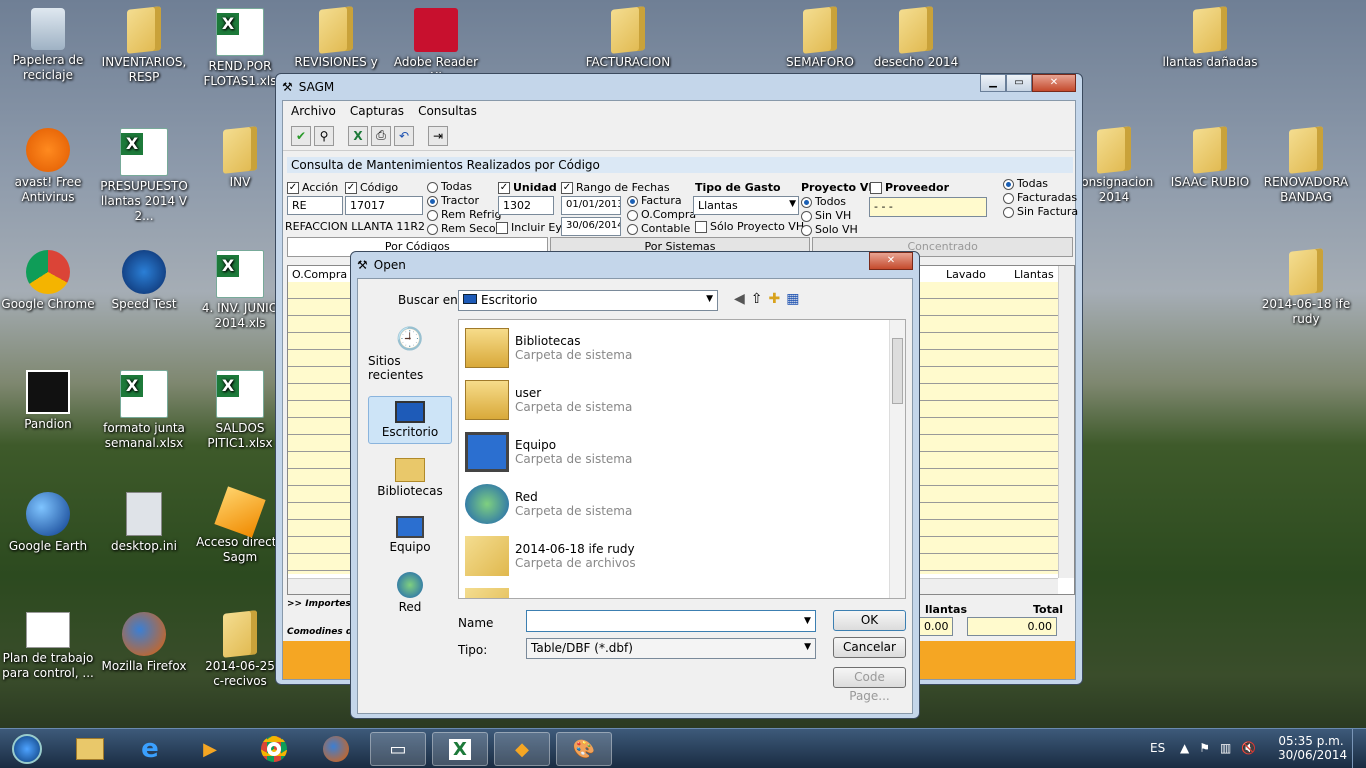  Describe the element at coordinates (909, 187) in the screenshot. I see `proveedor-check: Proveedor` at that location.